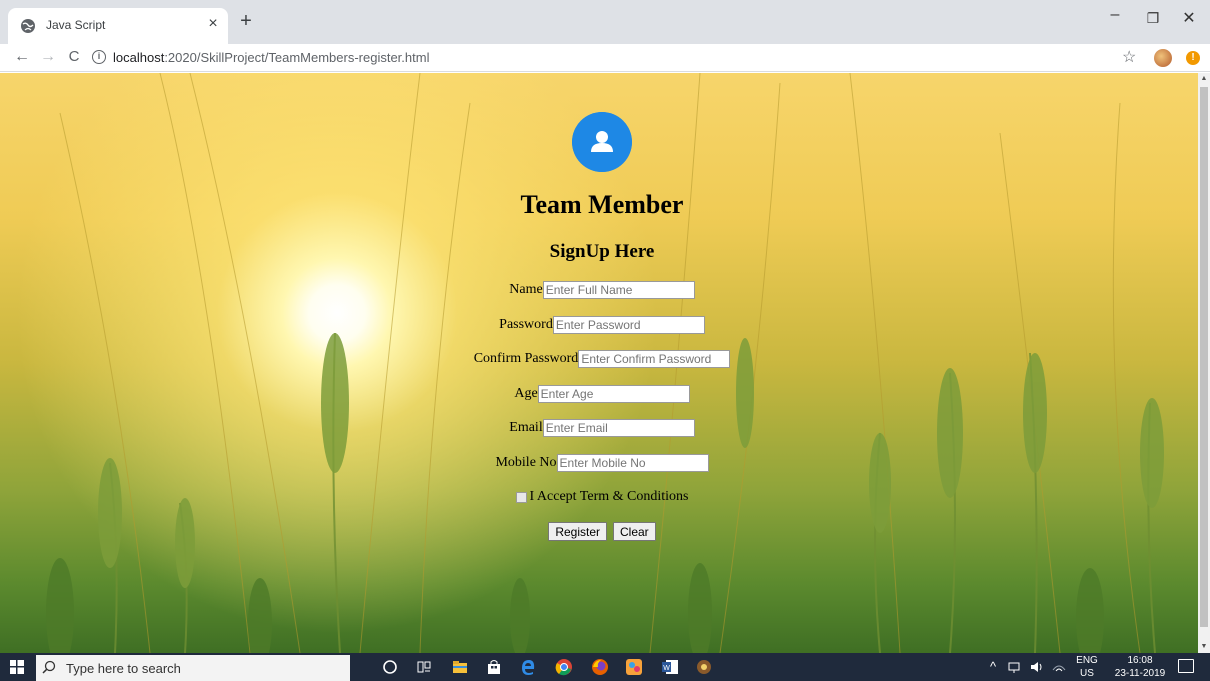 This screenshot has width=1210, height=681. I want to click on age-label: Age, so click(526, 393).